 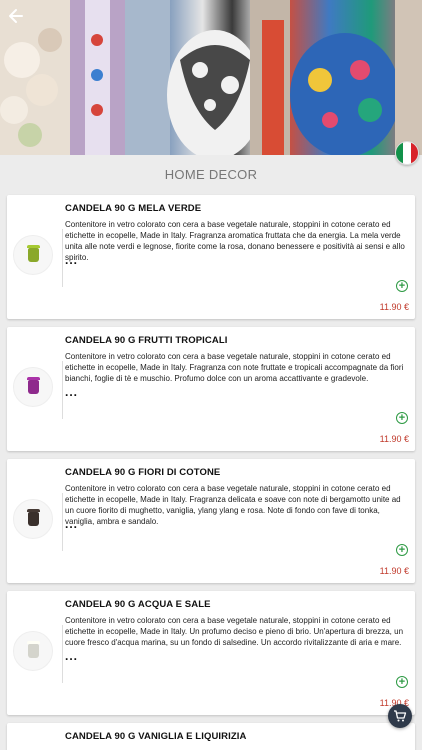 What do you see at coordinates (407, 153) in the screenshot?
I see `language-flag-button` at bounding box center [407, 153].